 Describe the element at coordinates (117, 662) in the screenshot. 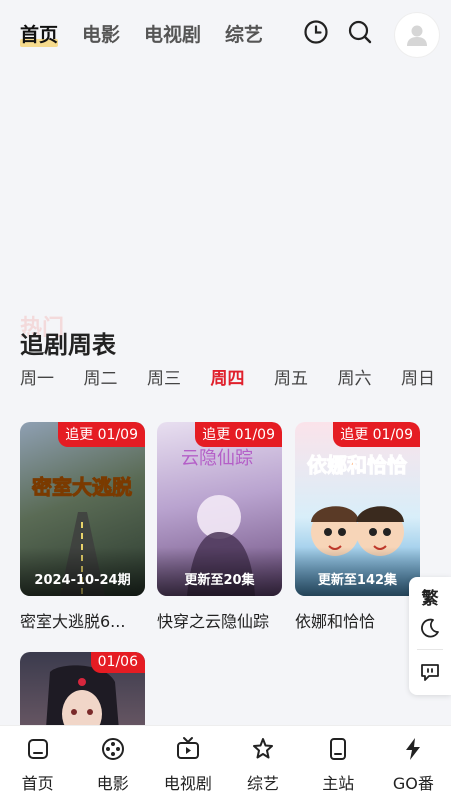

I see `update-badge: 01/06` at that location.